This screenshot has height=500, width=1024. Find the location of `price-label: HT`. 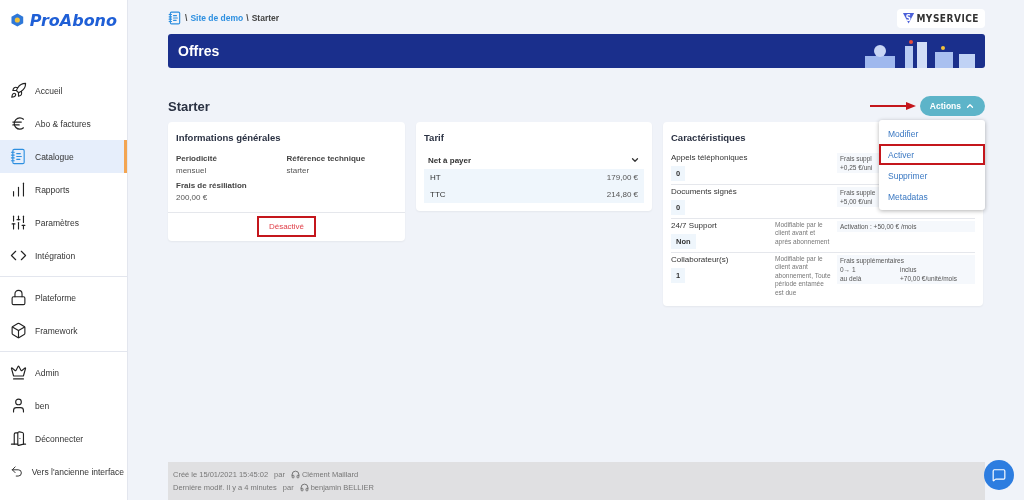

price-label: HT is located at coordinates (435, 177).